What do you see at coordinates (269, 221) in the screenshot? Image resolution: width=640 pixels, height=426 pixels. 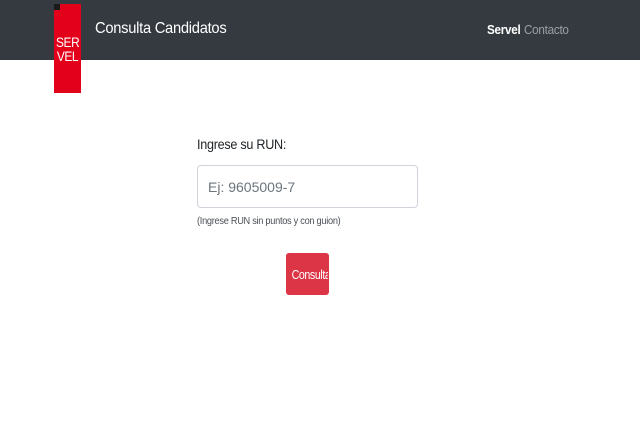 I see `run-help-text: (Ingrese RUN sin puntos y con guion)` at bounding box center [269, 221].